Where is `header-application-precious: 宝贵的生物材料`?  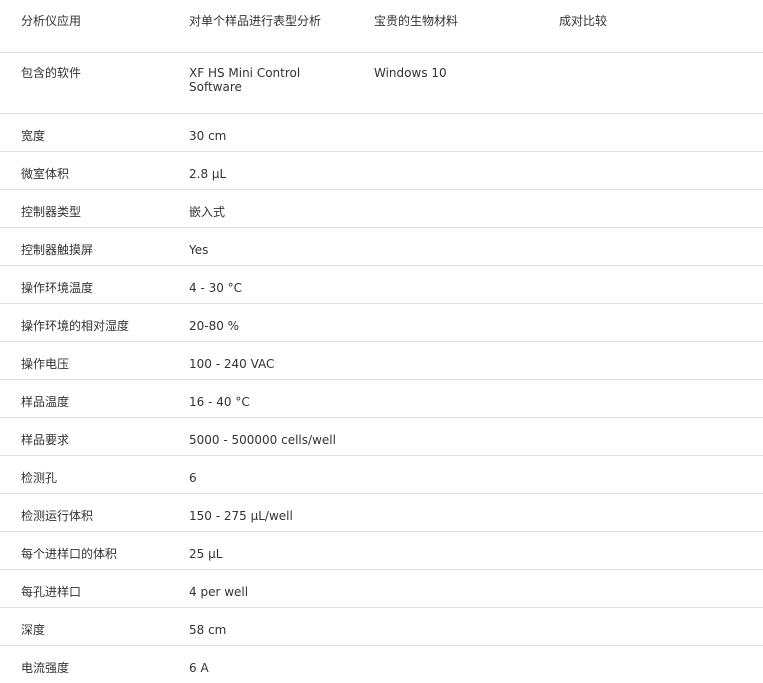 header-application-precious: 宝贵的生物材料 is located at coordinates (466, 26).